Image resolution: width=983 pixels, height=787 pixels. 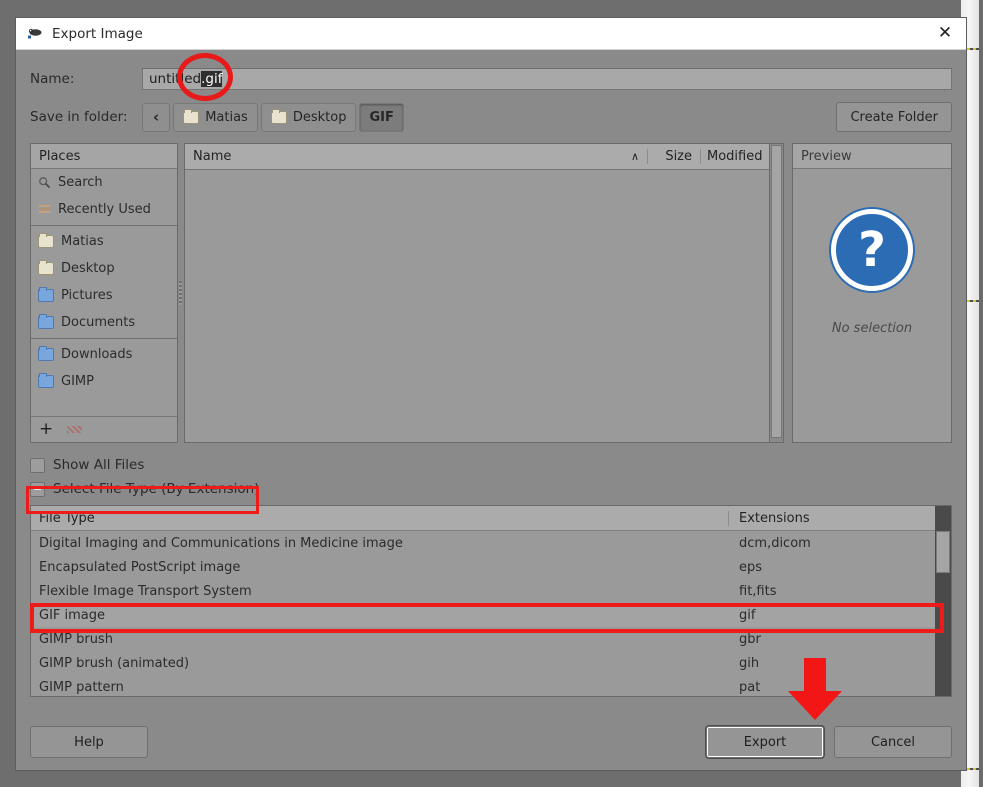 What do you see at coordinates (749, 663) in the screenshot?
I see `file-type-extensions: gih` at bounding box center [749, 663].